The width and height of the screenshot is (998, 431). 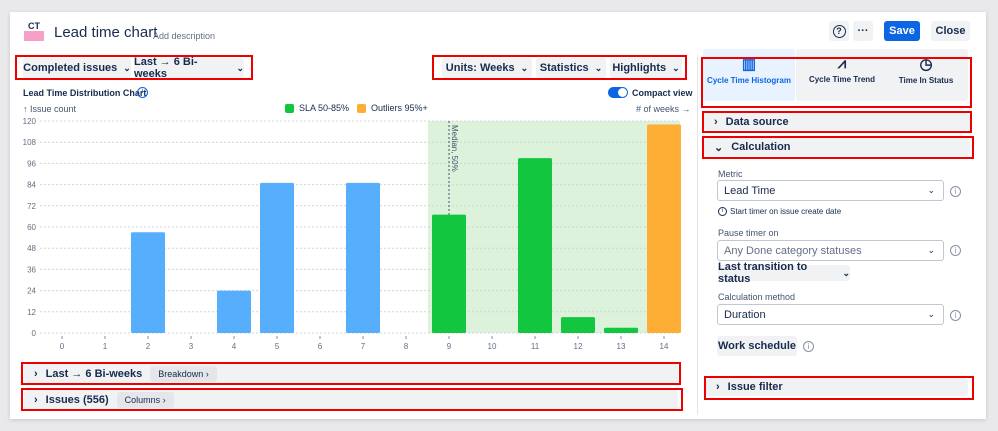 What do you see at coordinates (837, 387) in the screenshot?
I see `issue-filter-section: › Issue filter` at bounding box center [837, 387].